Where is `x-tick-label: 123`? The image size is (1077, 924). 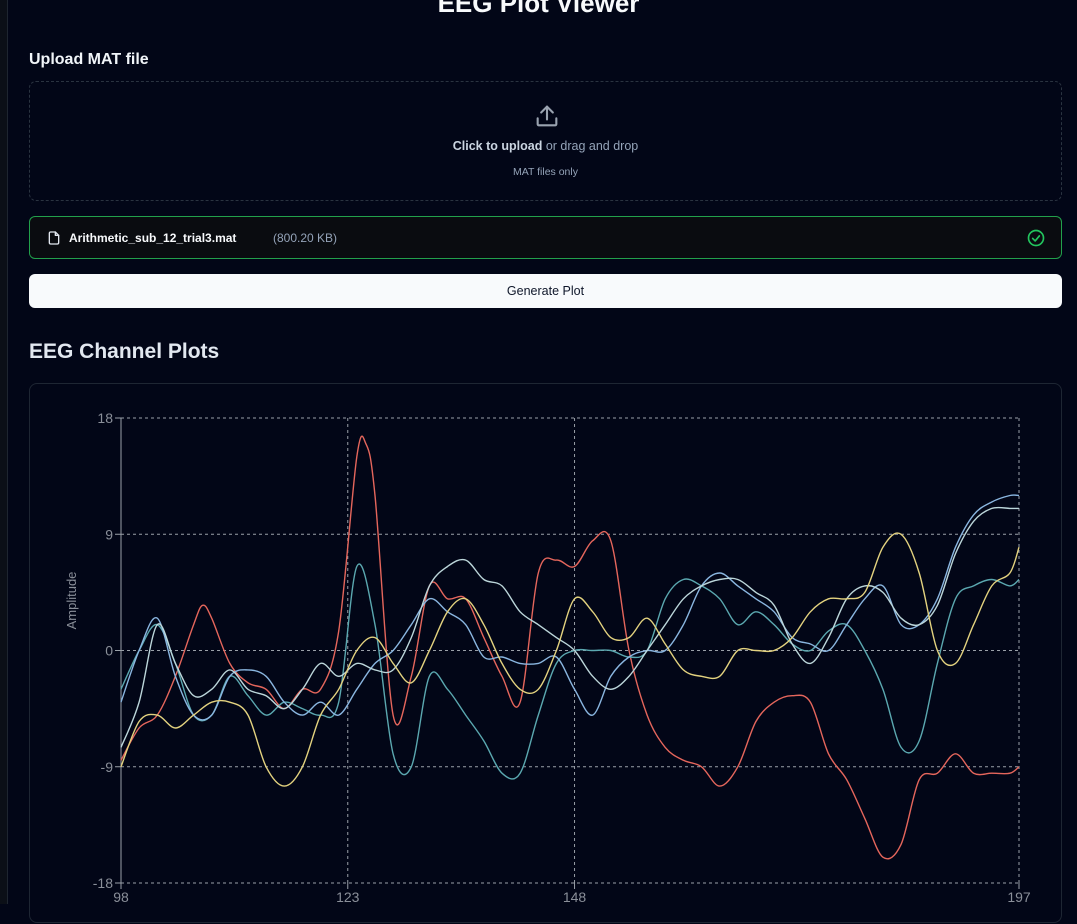 x-tick-label: 123 is located at coordinates (348, 897).